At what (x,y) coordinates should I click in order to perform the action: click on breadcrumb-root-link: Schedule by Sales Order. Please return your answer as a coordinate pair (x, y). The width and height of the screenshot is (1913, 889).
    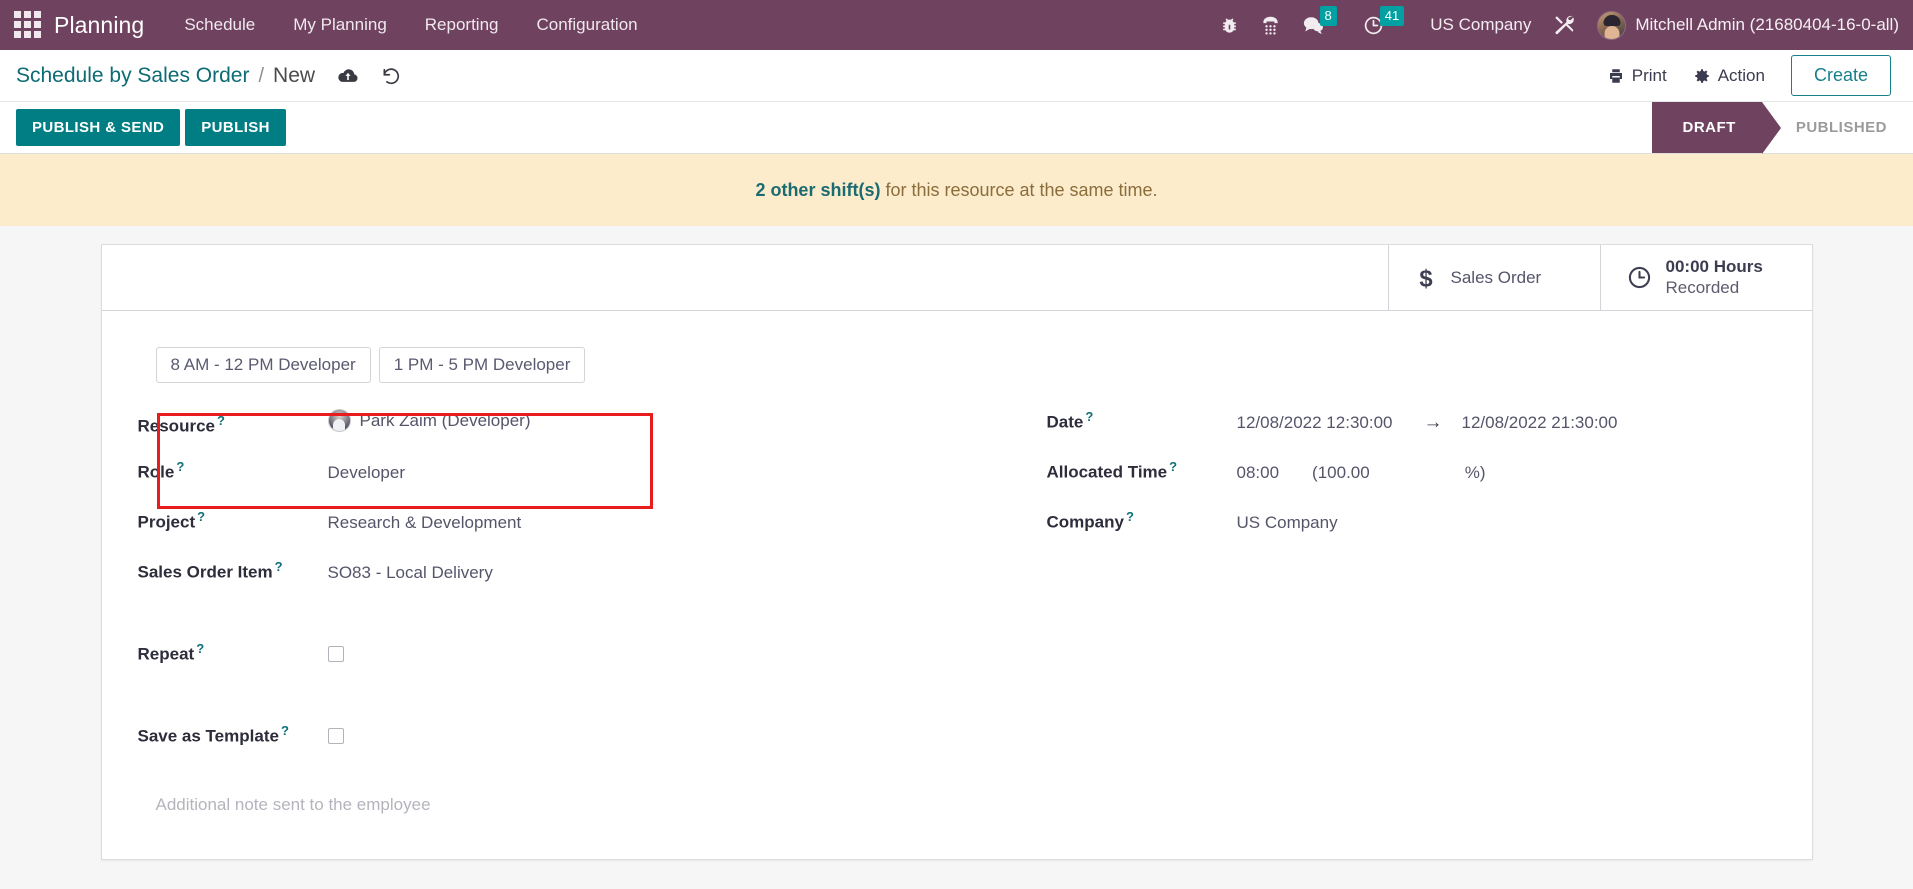
    Looking at the image, I should click on (132, 76).